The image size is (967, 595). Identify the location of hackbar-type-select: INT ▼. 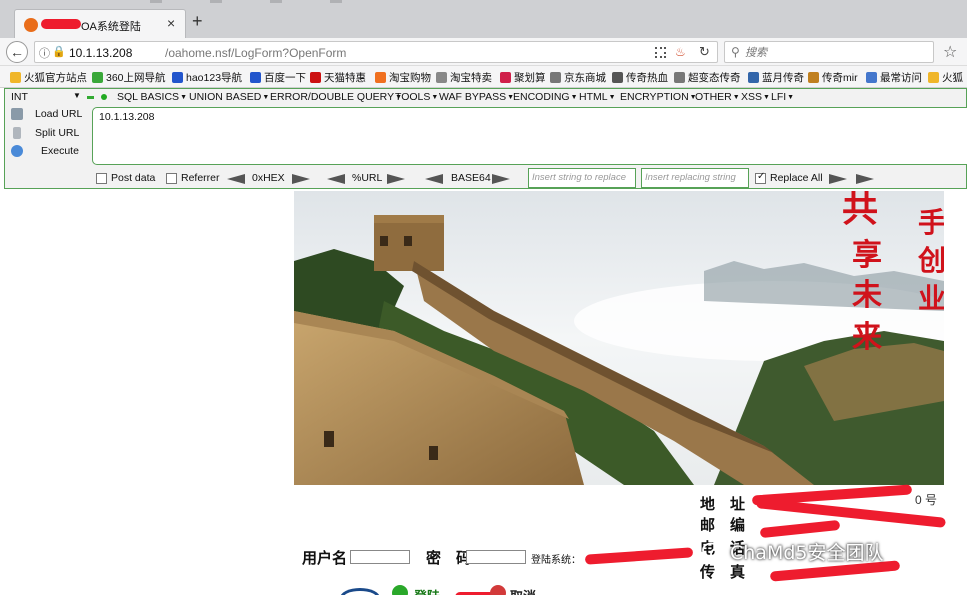
(46, 97).